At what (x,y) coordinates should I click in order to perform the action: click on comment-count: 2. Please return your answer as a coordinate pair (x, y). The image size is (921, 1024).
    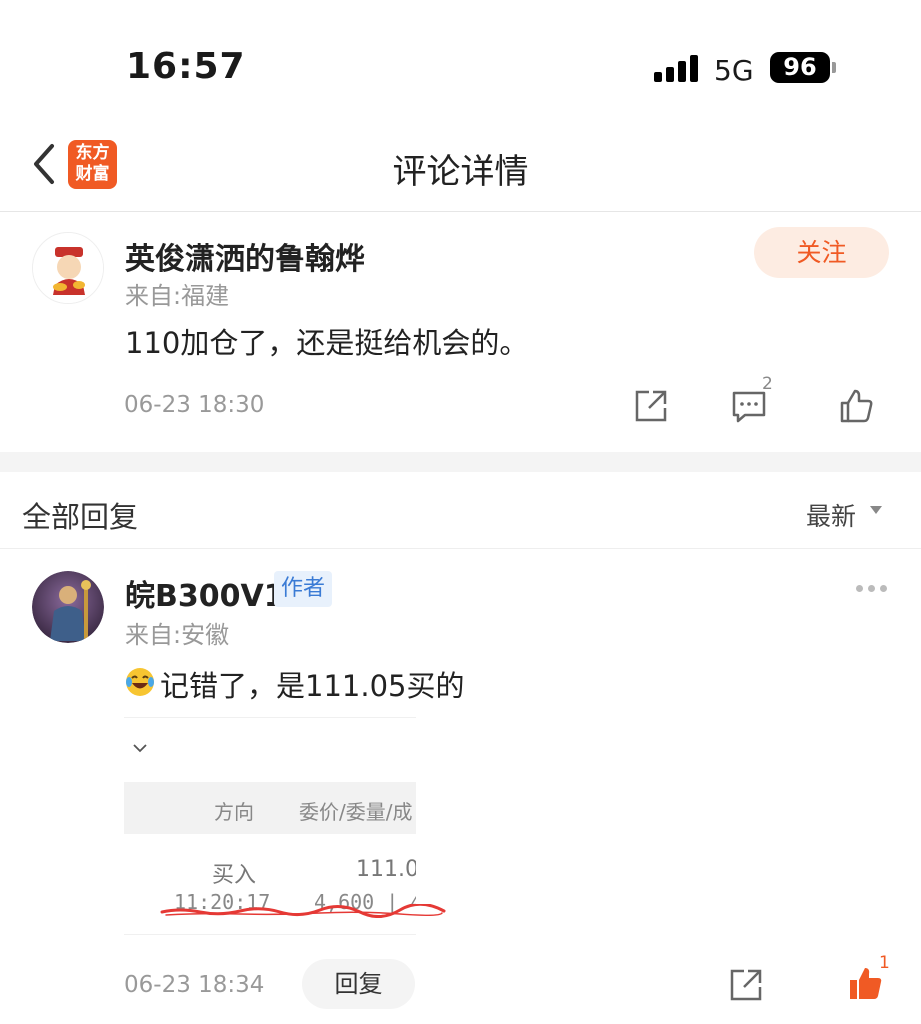
    Looking at the image, I should click on (767, 384).